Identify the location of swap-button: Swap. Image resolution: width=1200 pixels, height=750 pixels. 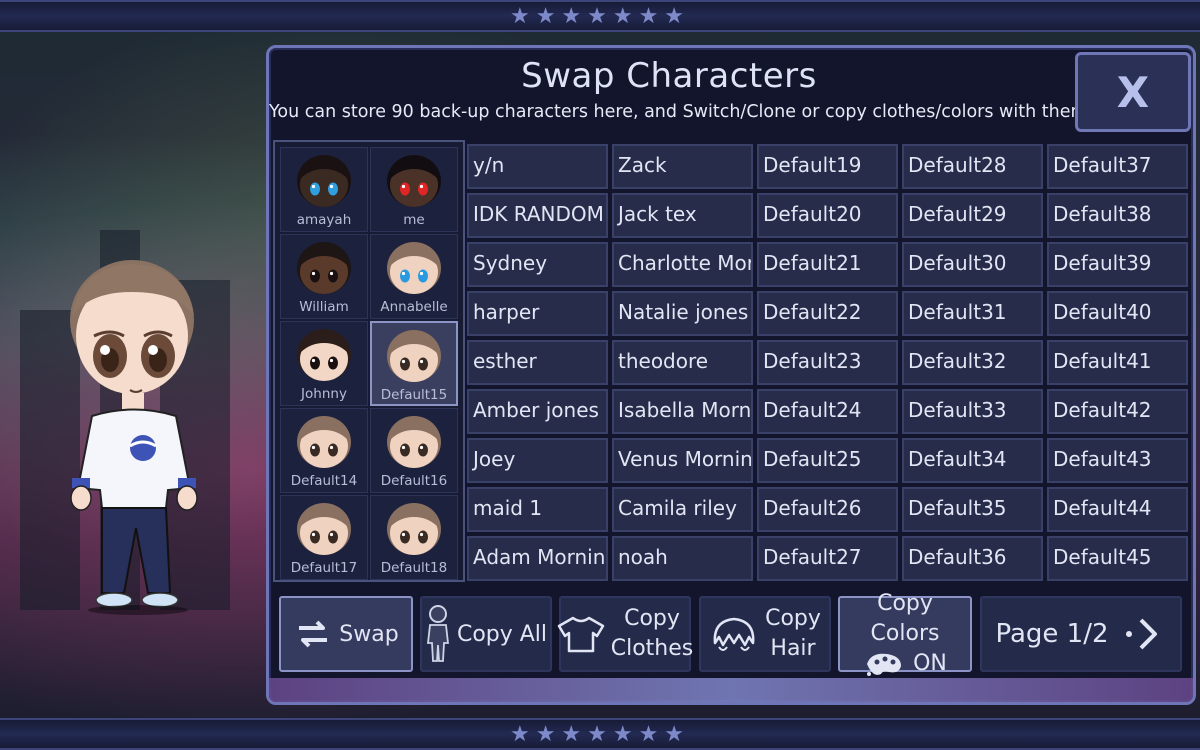
(346, 634).